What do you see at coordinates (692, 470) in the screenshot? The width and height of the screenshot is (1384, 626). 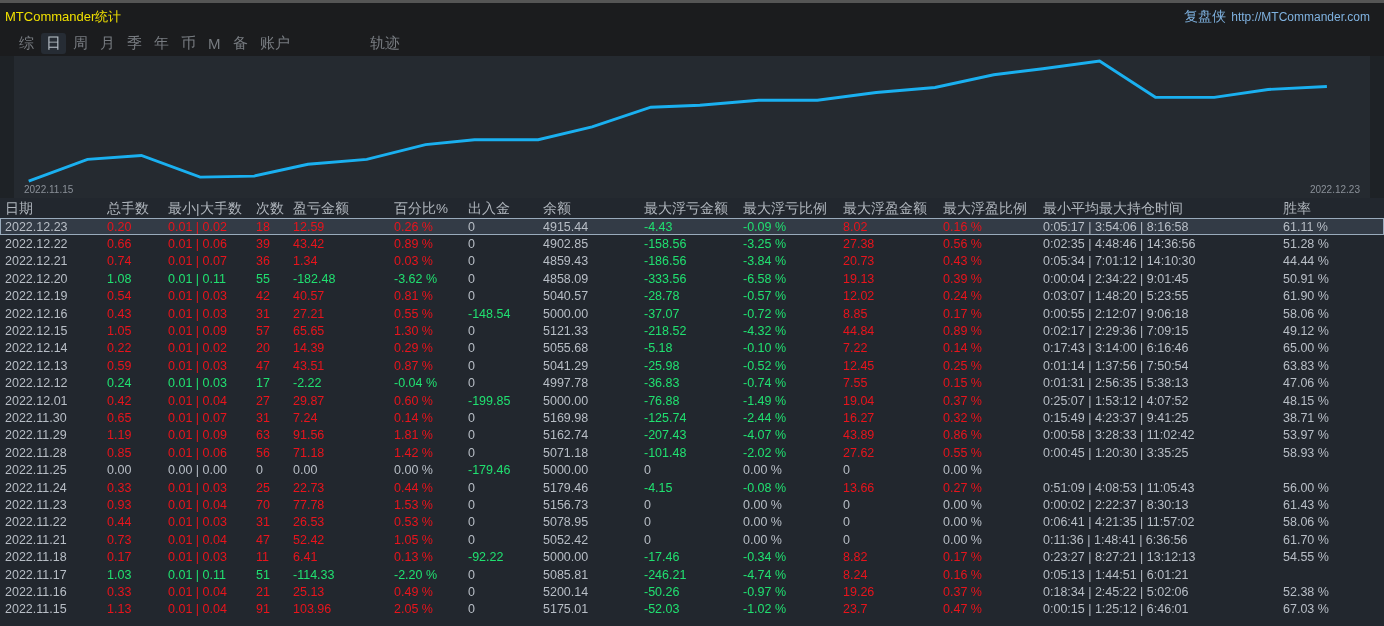 I see `table-row: 2022.11.25 0.00 0.00 | 0.00 0 0.00 0.00 % -179.46 5000.00 0 0.00 % 0 0.00 %` at bounding box center [692, 470].